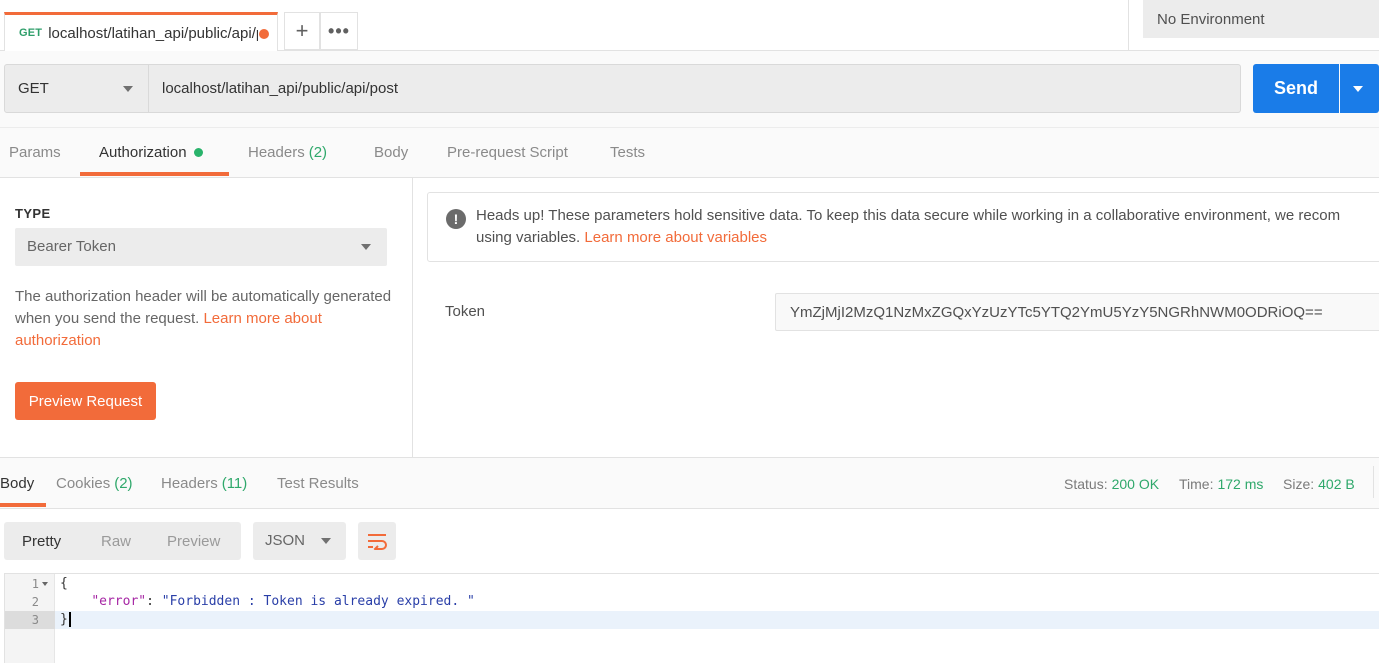 The image size is (1379, 663). I want to click on size-readout: Size: 402 B, so click(1319, 484).